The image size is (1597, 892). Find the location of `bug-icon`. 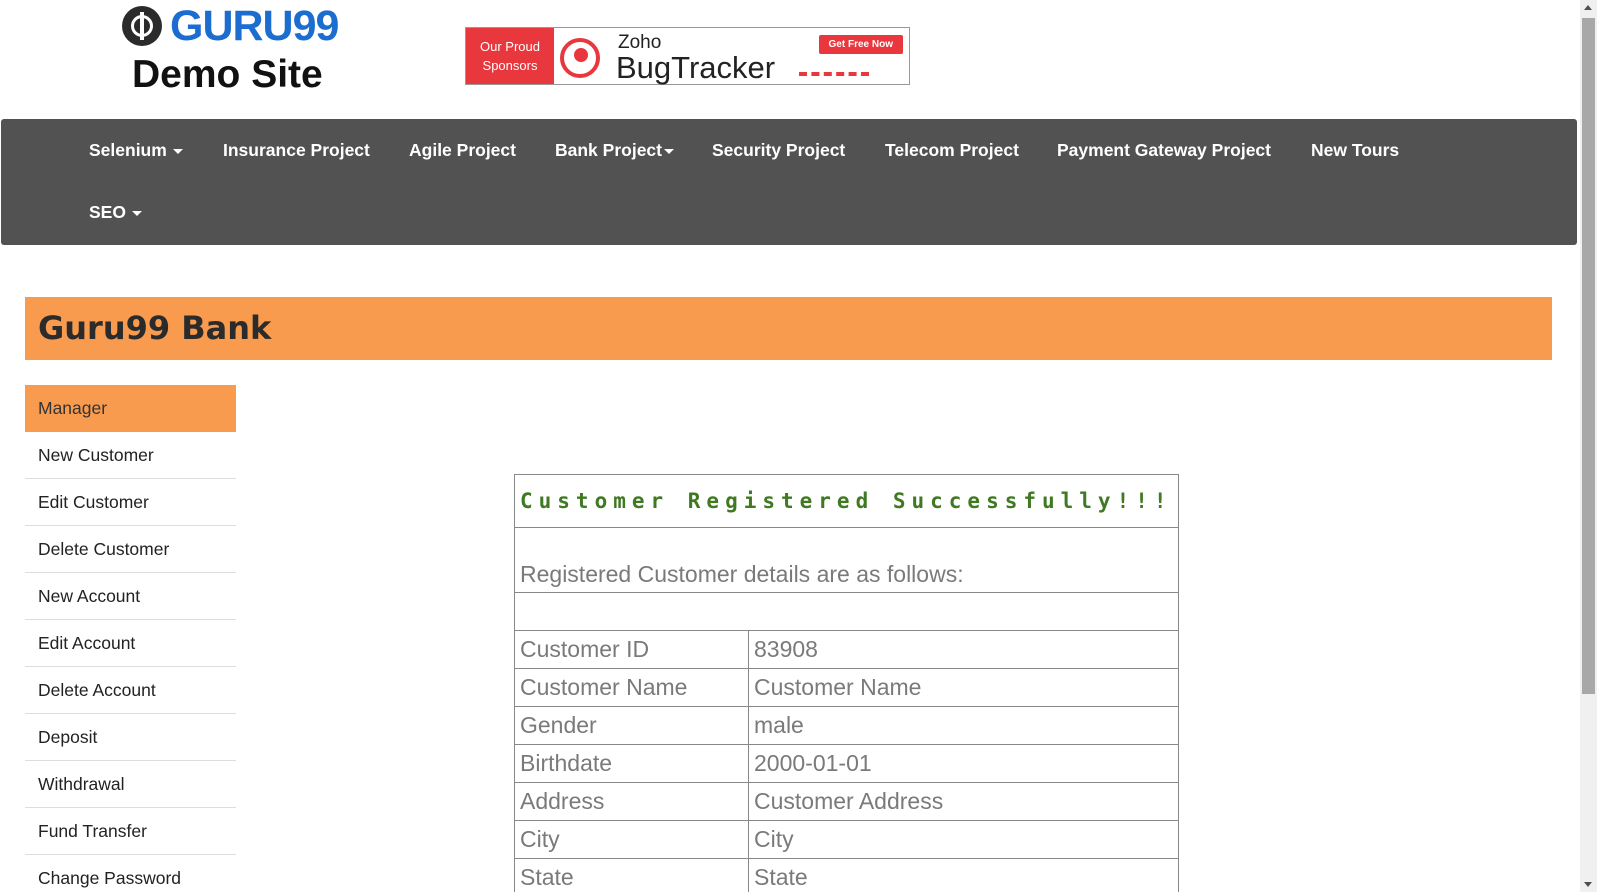

bug-icon is located at coordinates (581, 56).